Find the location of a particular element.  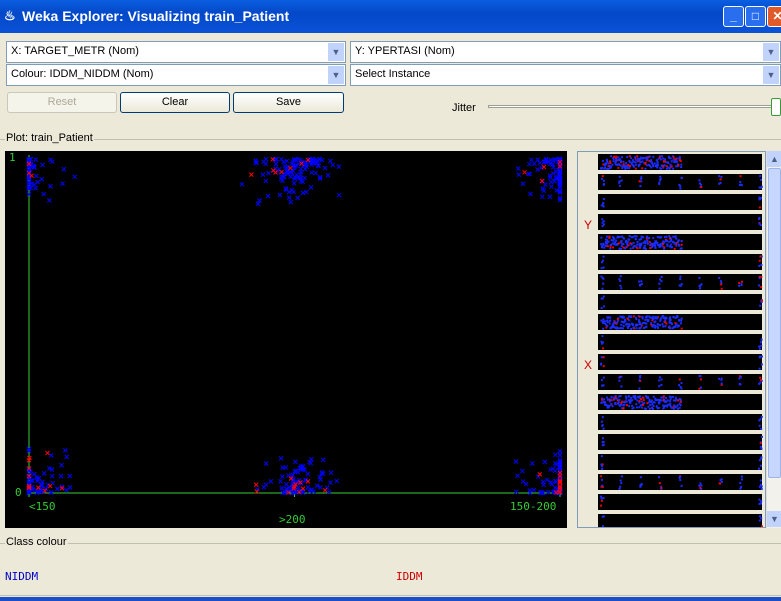

java-cup-icon: ♨ is located at coordinates (10, 15).